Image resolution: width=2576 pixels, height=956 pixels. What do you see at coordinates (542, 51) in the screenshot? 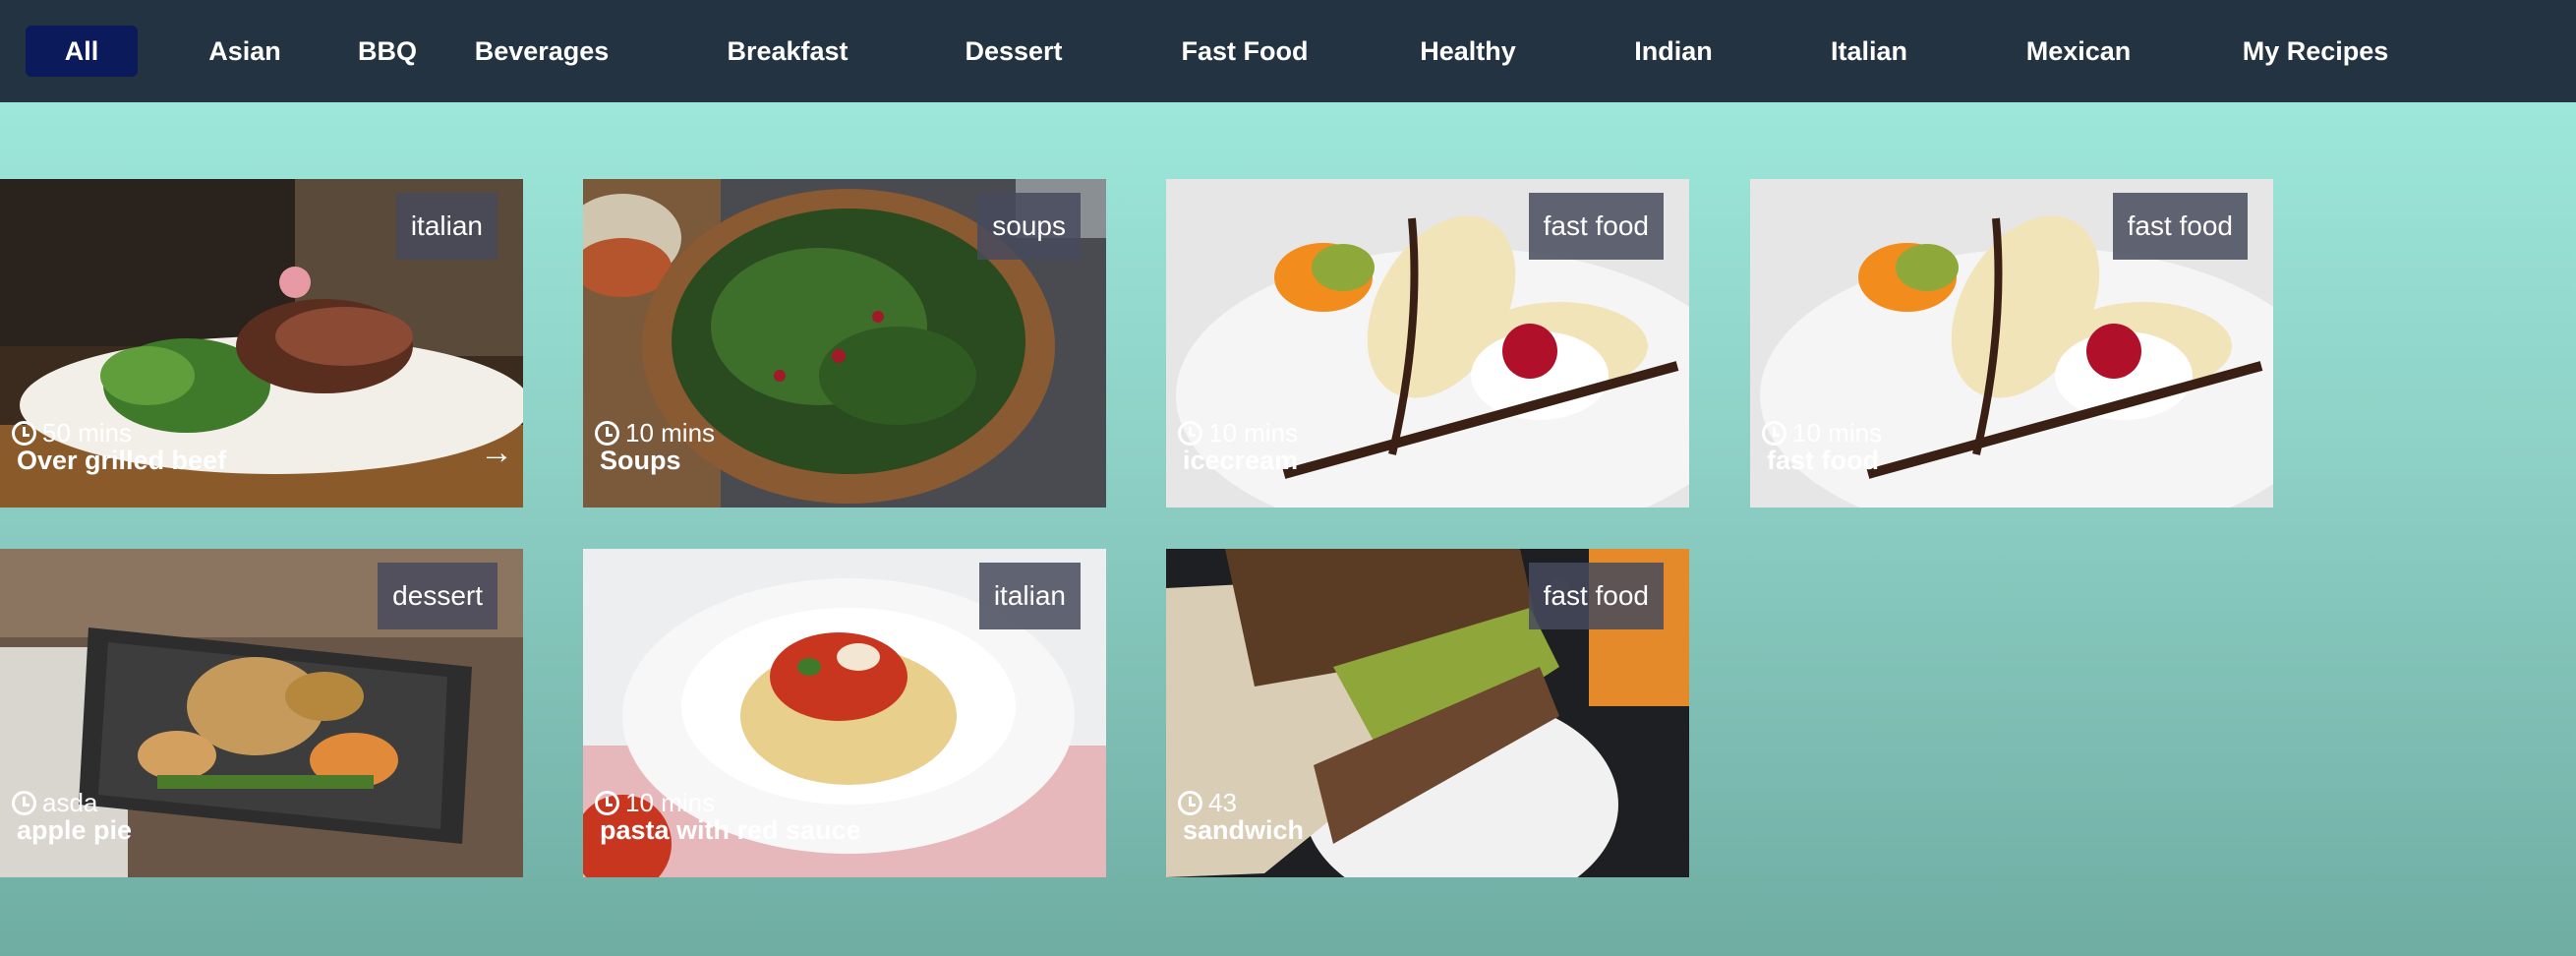
I see `nav-item-beverages: Beverages` at bounding box center [542, 51].